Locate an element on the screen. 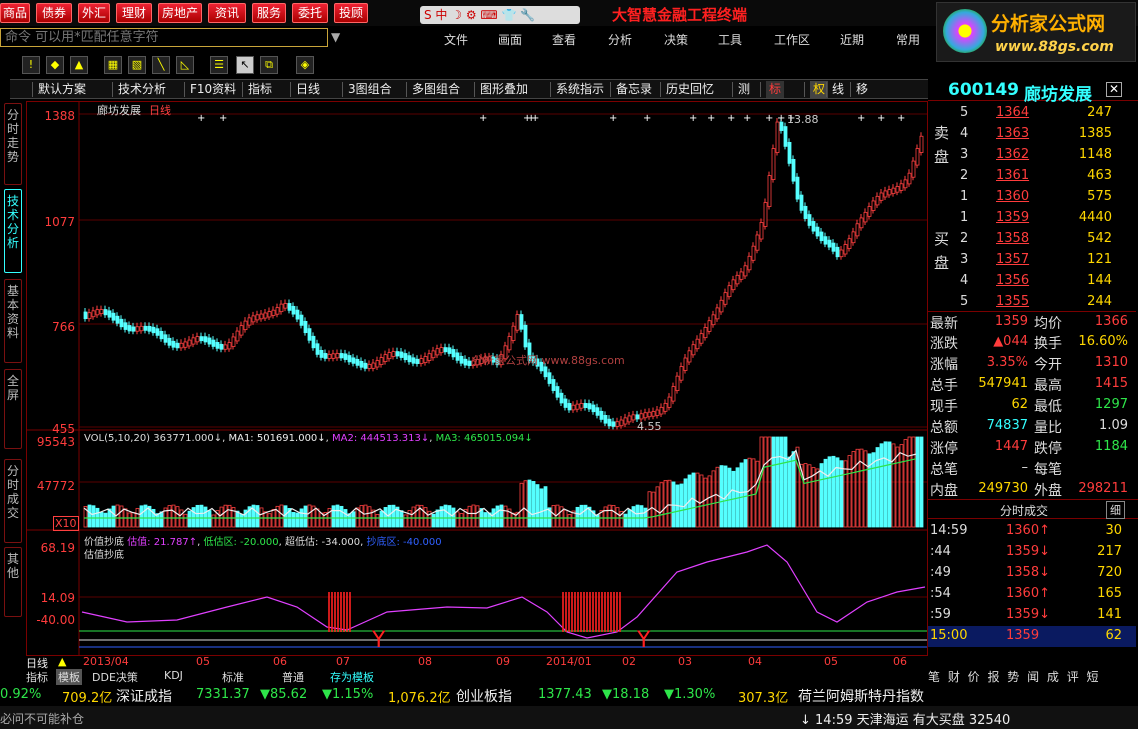 The height and width of the screenshot is (729, 1138). bottom-tab-4: 标准 is located at coordinates (233, 677).